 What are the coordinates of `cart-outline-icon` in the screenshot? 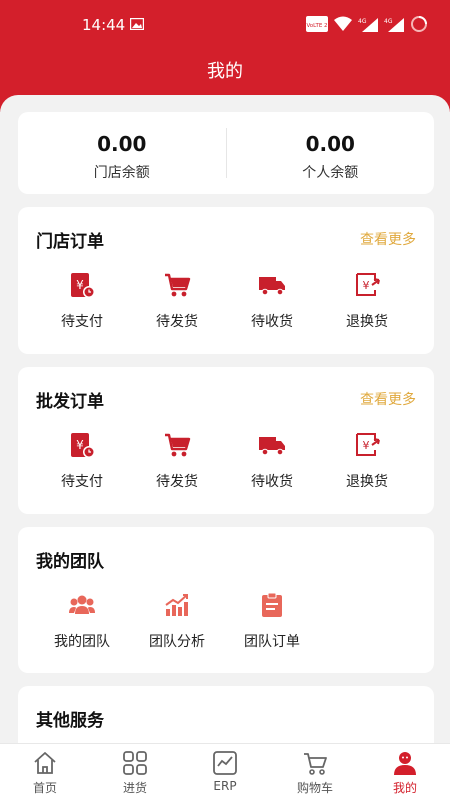 It's located at (315, 764).